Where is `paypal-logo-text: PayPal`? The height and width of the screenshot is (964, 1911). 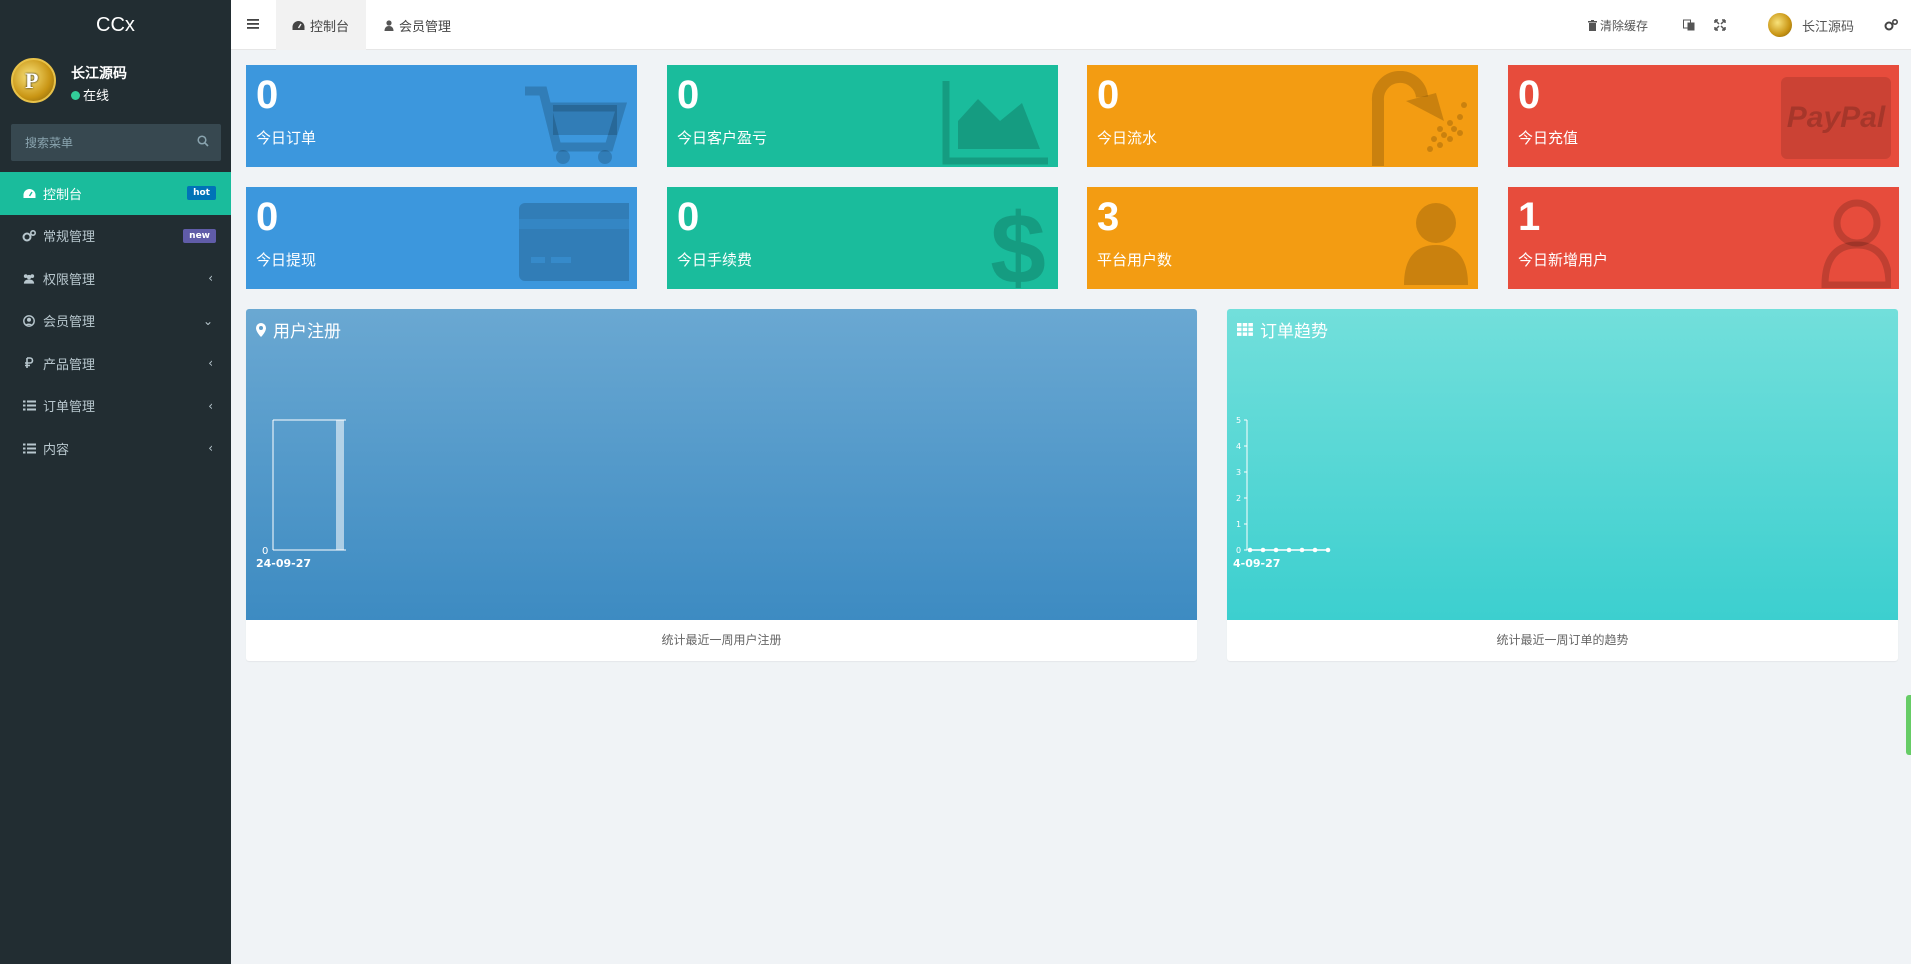
paypal-logo-text: PayPal is located at coordinates (1836, 117).